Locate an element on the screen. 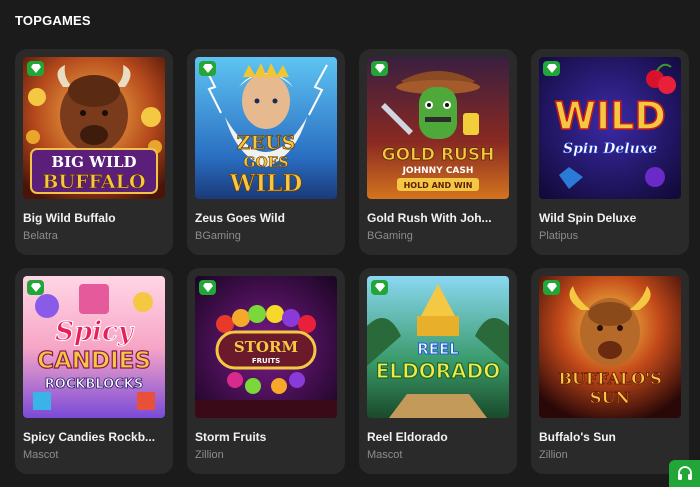 The width and height of the screenshot is (700, 487). game-title: Zeus Goes Wild is located at coordinates (240, 218).